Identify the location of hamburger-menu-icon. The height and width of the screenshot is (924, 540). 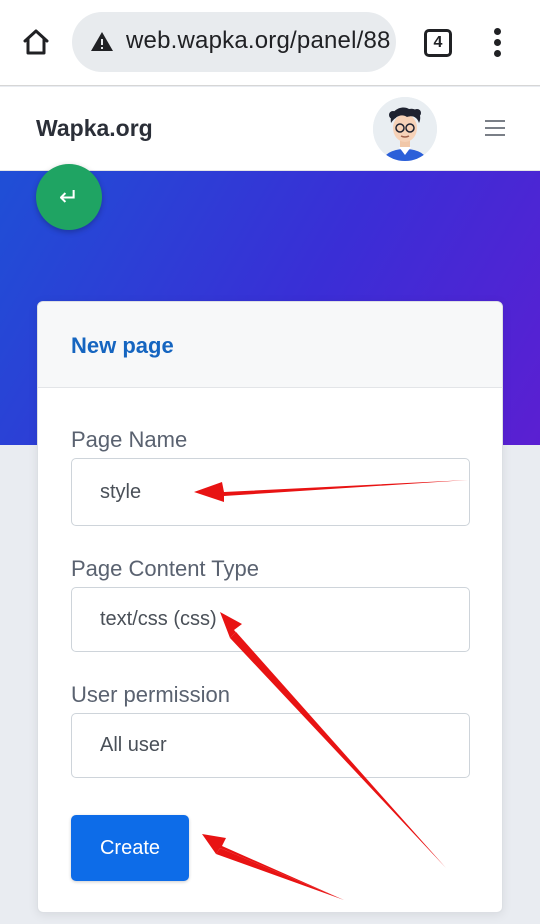
(495, 128).